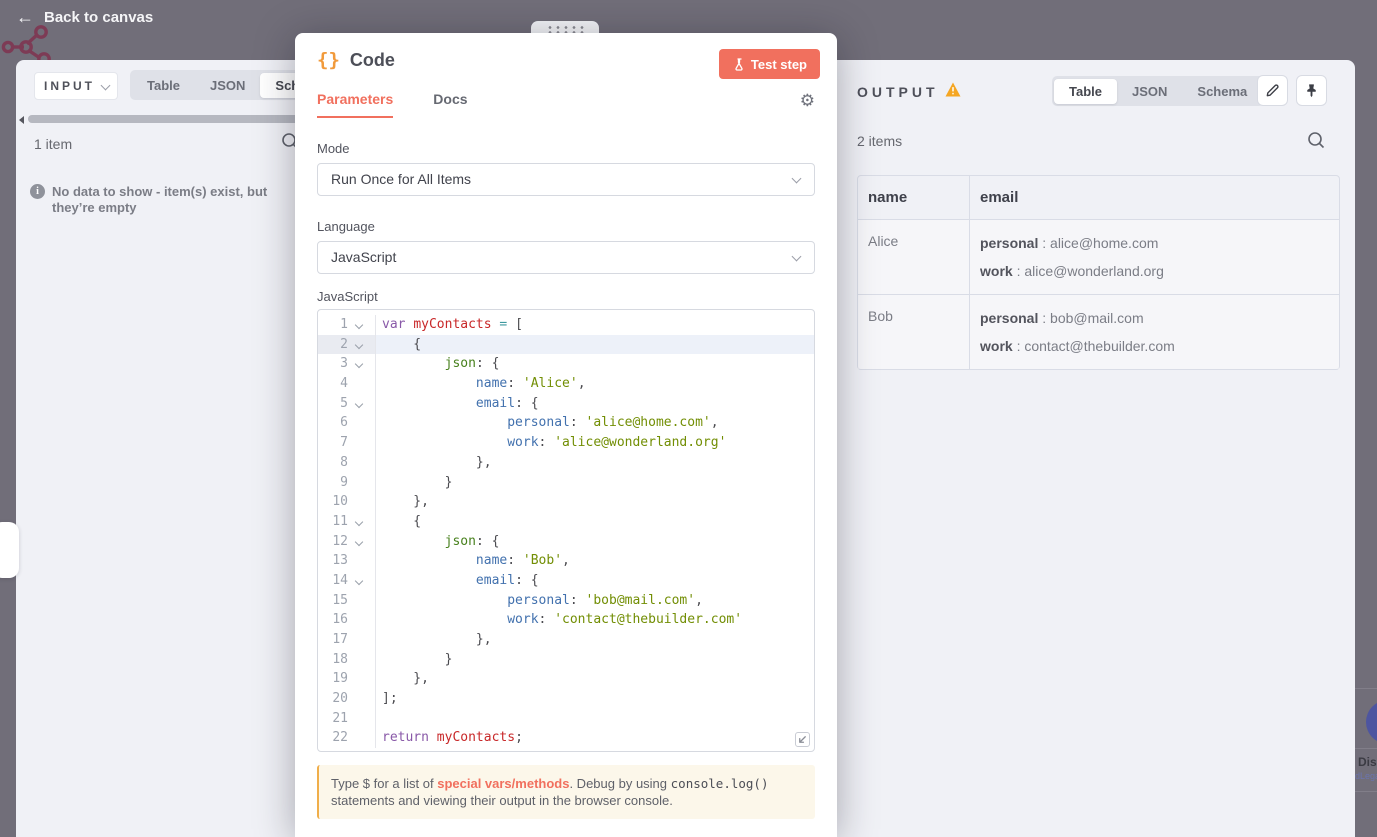 The image size is (1377, 837). Describe the element at coordinates (1272, 90) in the screenshot. I see `edit-output-button` at that location.